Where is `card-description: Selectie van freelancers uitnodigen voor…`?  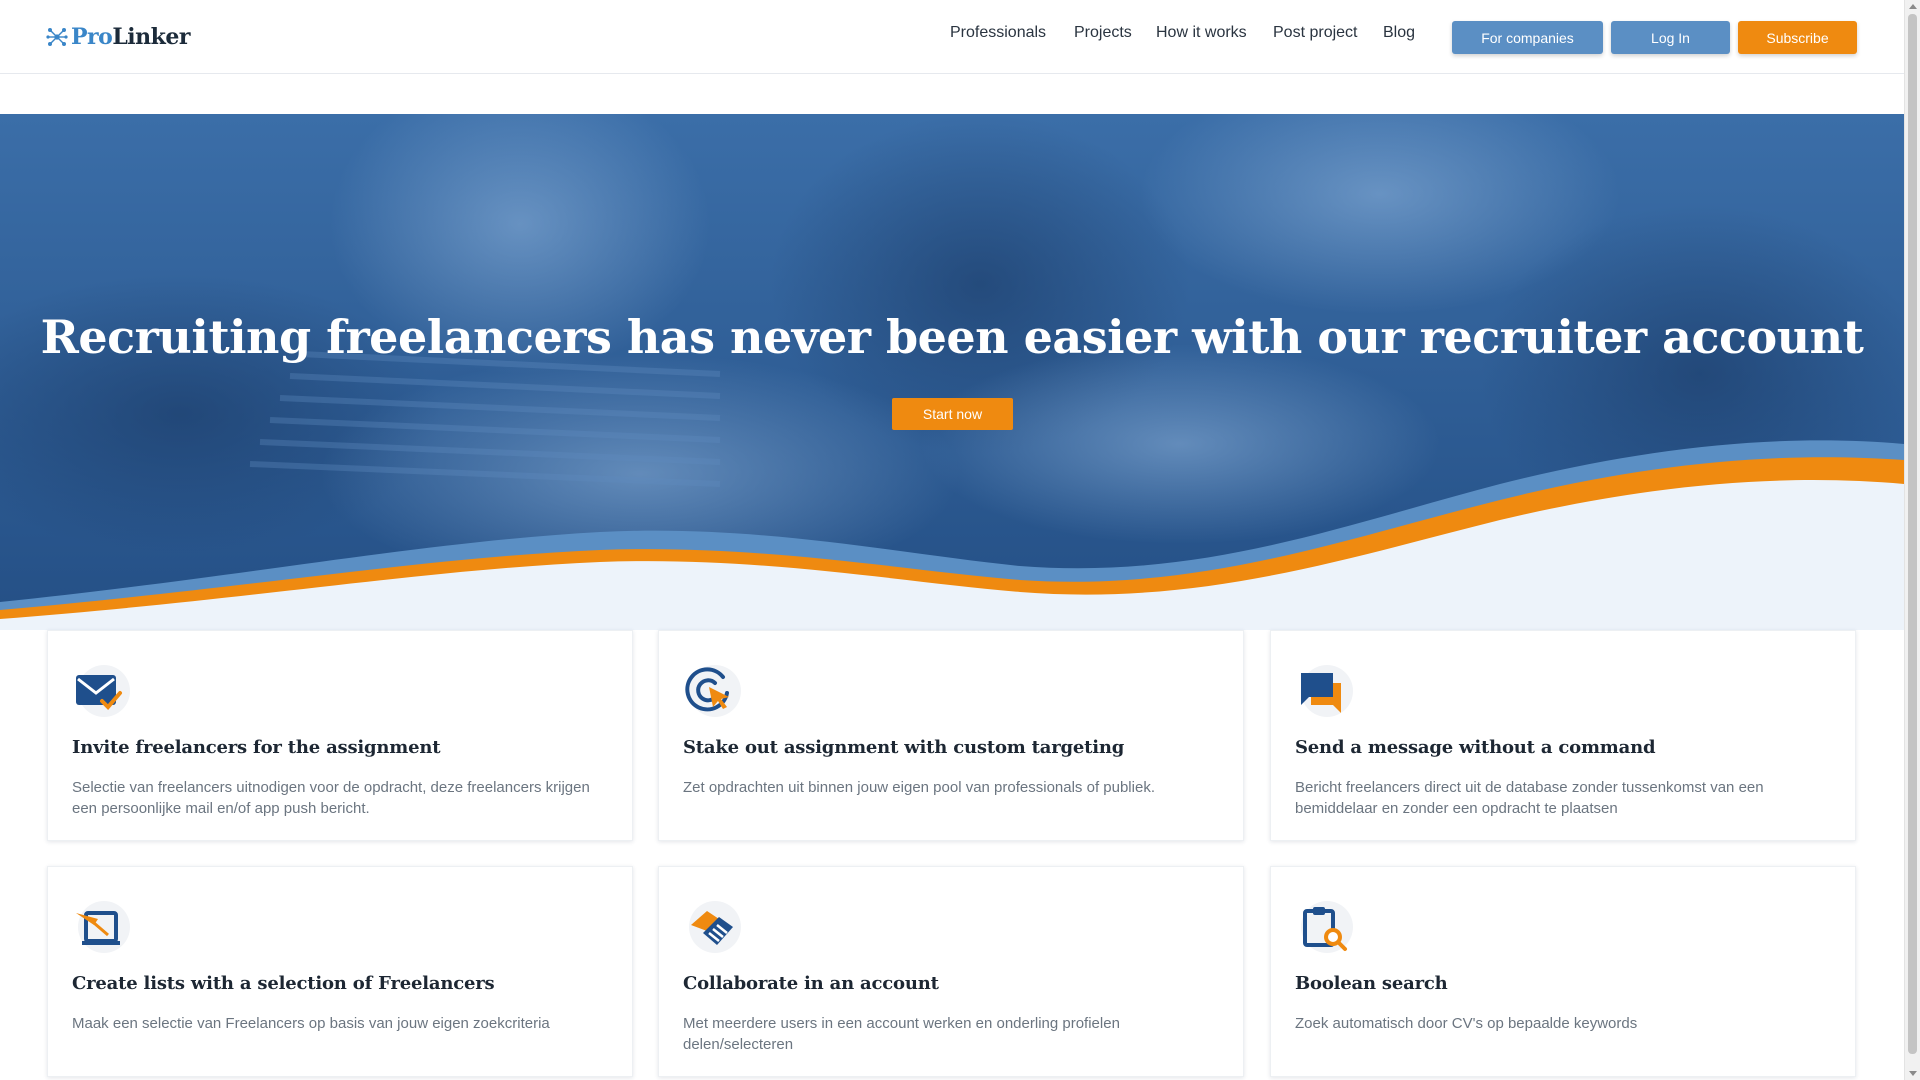 card-description: Selectie van freelancers uitnodigen voor… is located at coordinates (331, 798).